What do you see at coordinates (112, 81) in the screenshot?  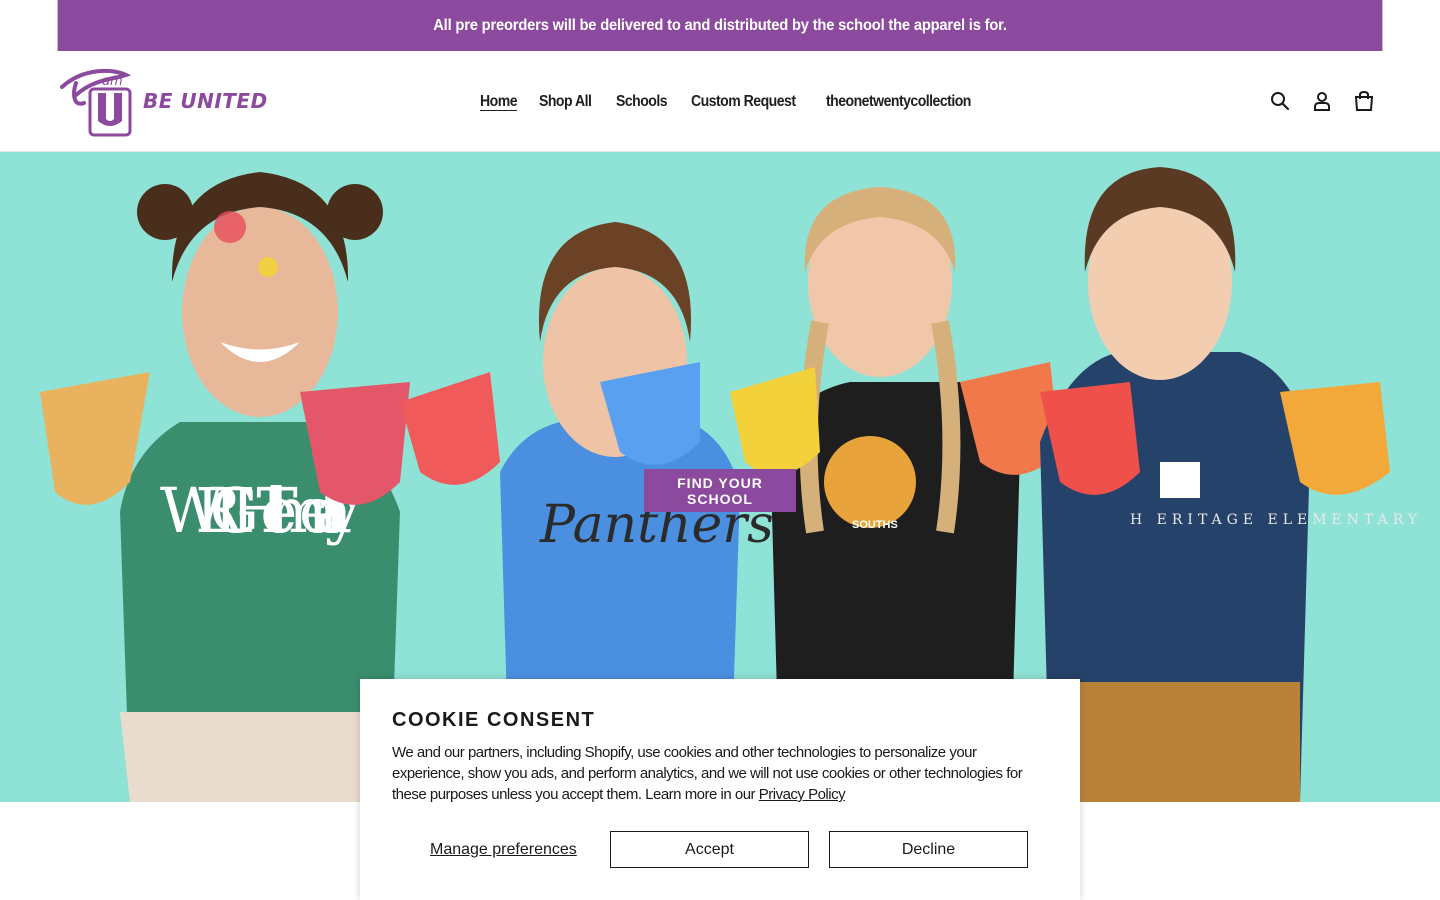 I see `svg-text: am` at bounding box center [112, 81].